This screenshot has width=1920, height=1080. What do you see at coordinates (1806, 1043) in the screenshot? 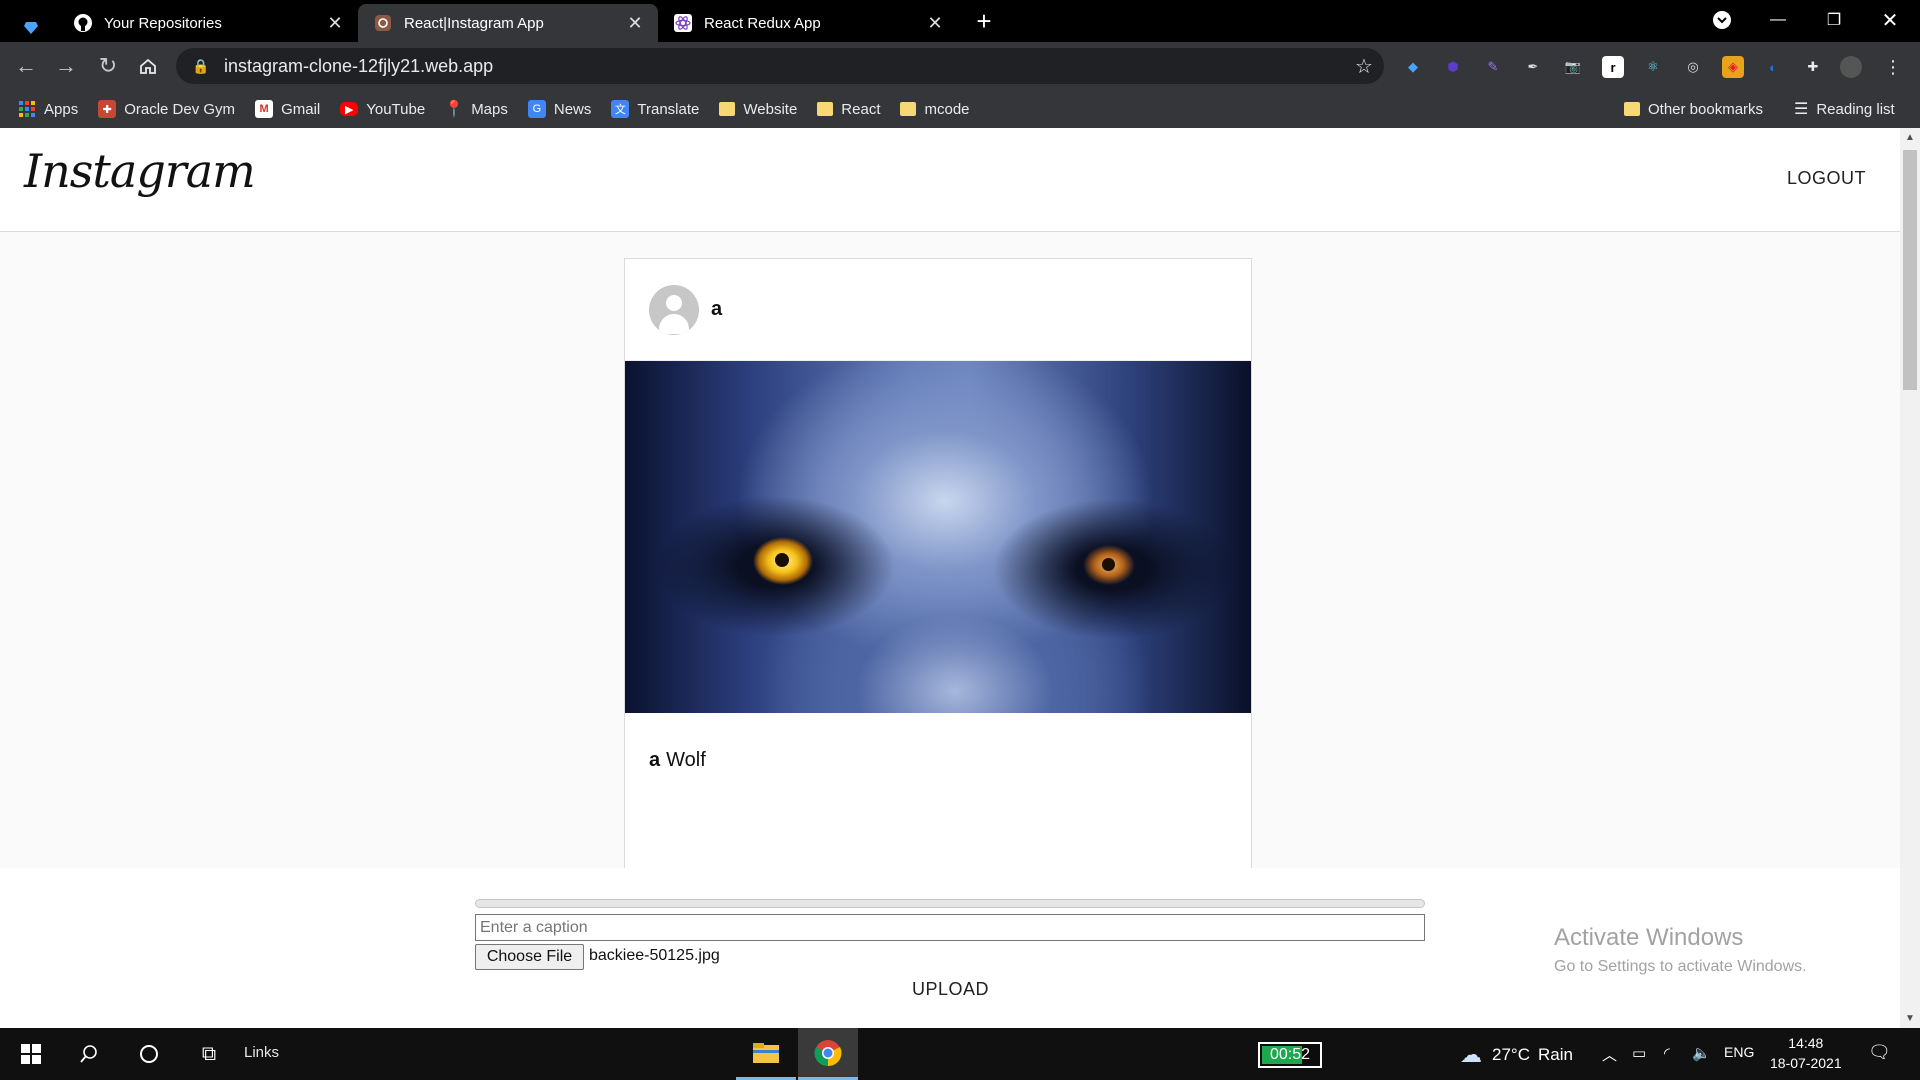
I see `clock-time: 14:48` at bounding box center [1806, 1043].